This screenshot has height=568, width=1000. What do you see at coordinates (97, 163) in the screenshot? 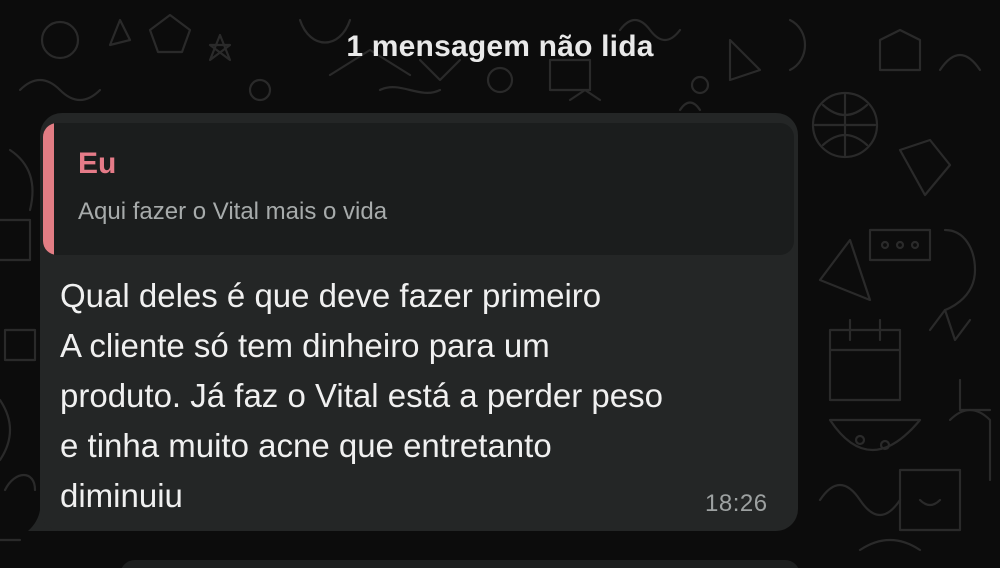
I see `quote-author: Eu` at bounding box center [97, 163].